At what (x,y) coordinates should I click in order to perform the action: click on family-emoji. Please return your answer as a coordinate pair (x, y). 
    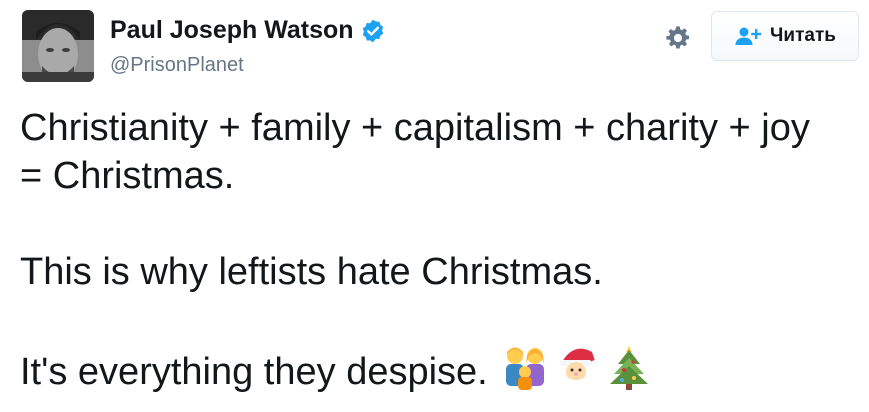
    Looking at the image, I should click on (524, 368).